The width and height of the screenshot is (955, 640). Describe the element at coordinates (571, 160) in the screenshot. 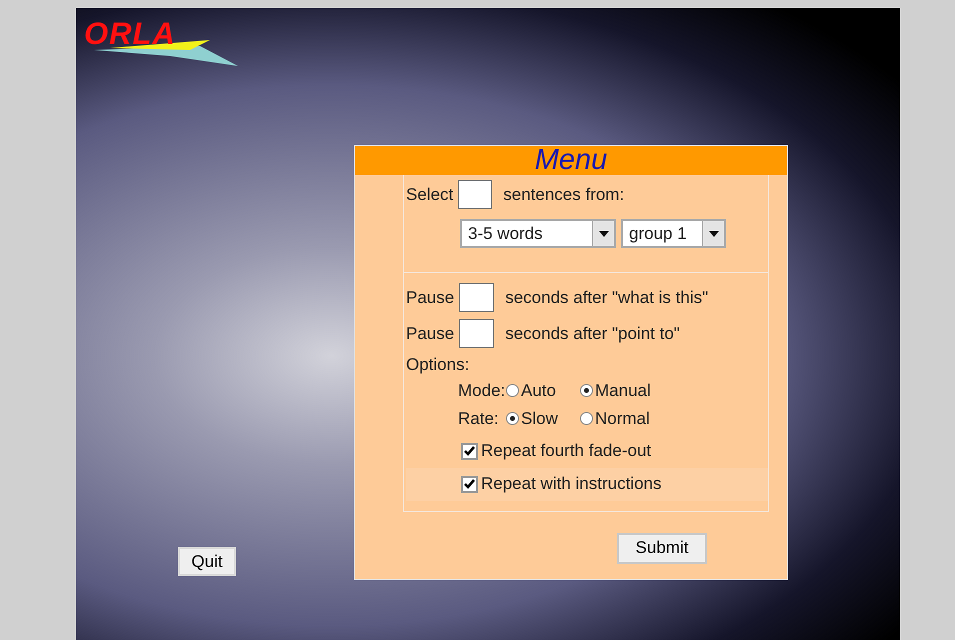

I see `menu-title: Menu` at that location.